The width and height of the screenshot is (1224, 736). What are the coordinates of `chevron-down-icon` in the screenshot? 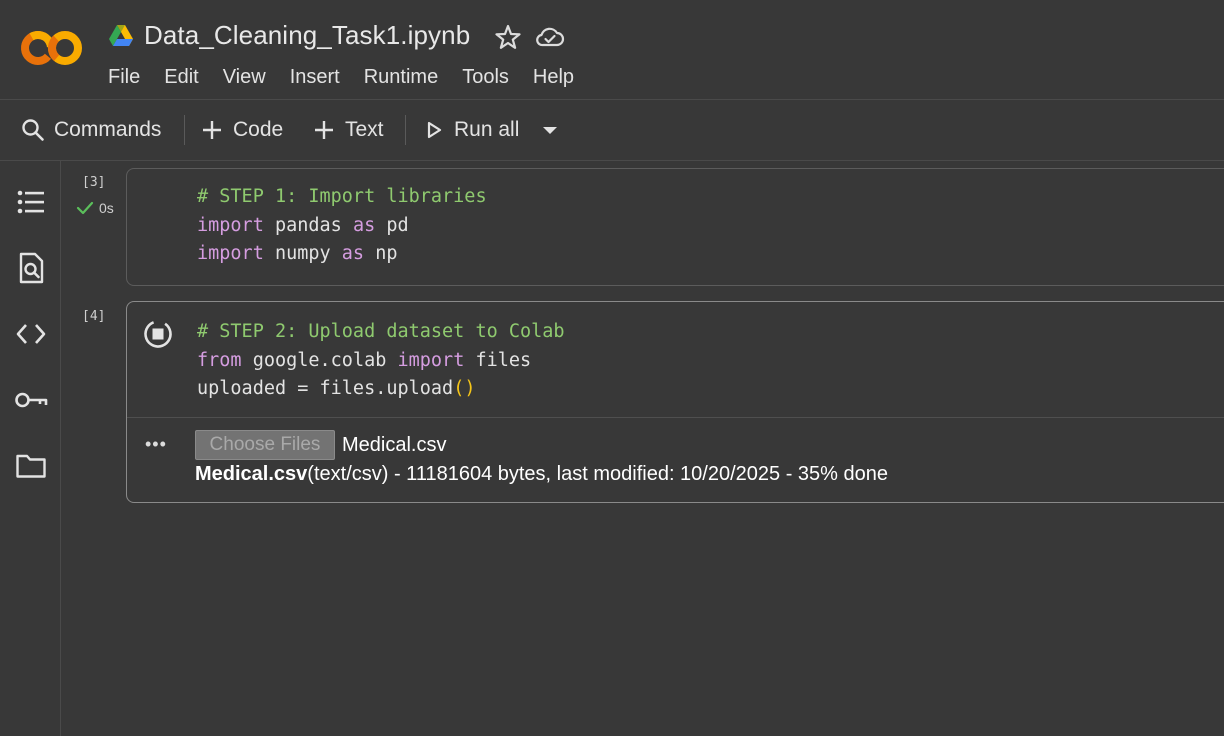 It's located at (550, 130).